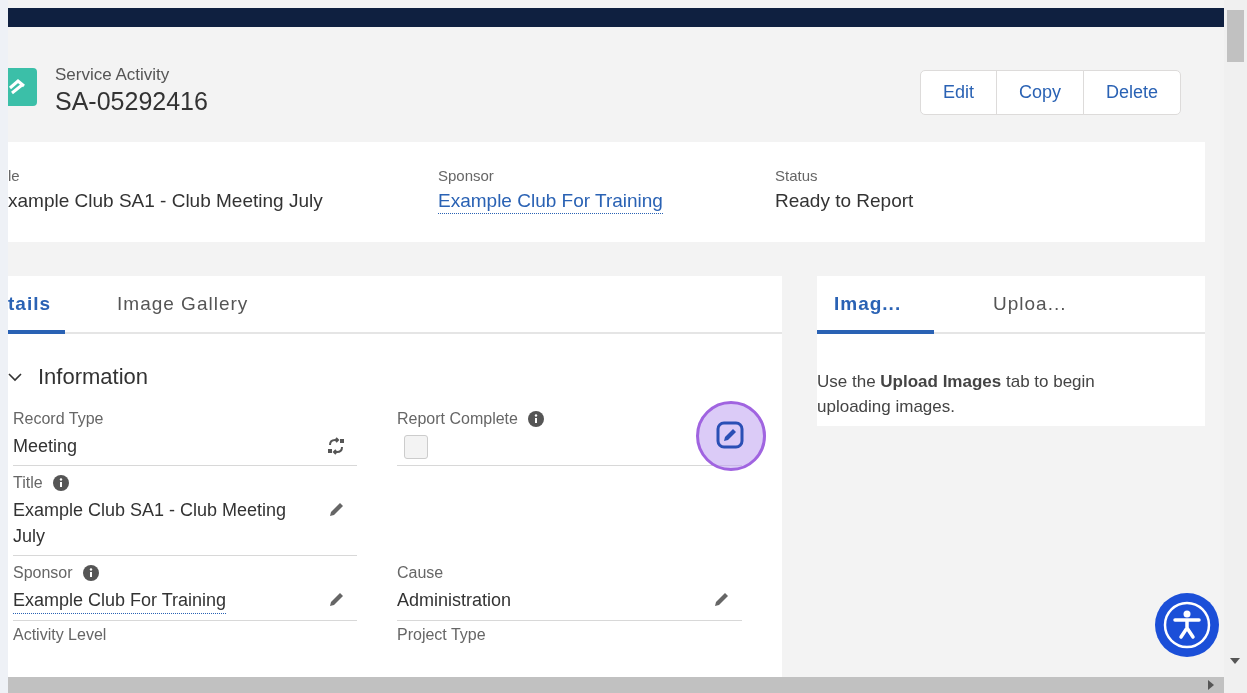 The width and height of the screenshot is (1247, 693). What do you see at coordinates (845, 201) in the screenshot?
I see `field-value: Ready to Report` at bounding box center [845, 201].